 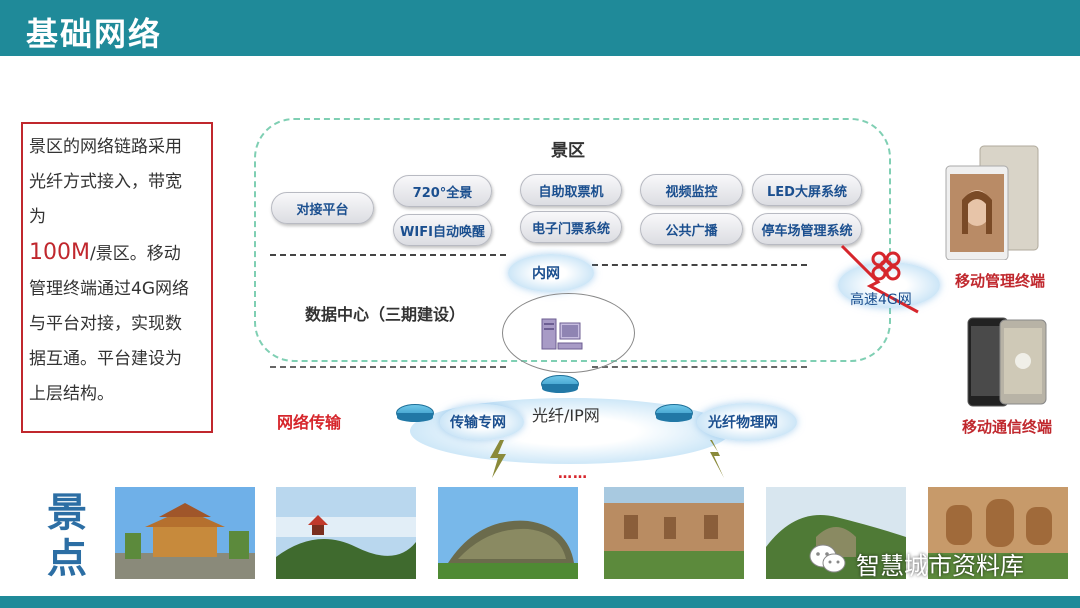 I want to click on scenic-spots-label: 景 点, so click(x=67, y=536).